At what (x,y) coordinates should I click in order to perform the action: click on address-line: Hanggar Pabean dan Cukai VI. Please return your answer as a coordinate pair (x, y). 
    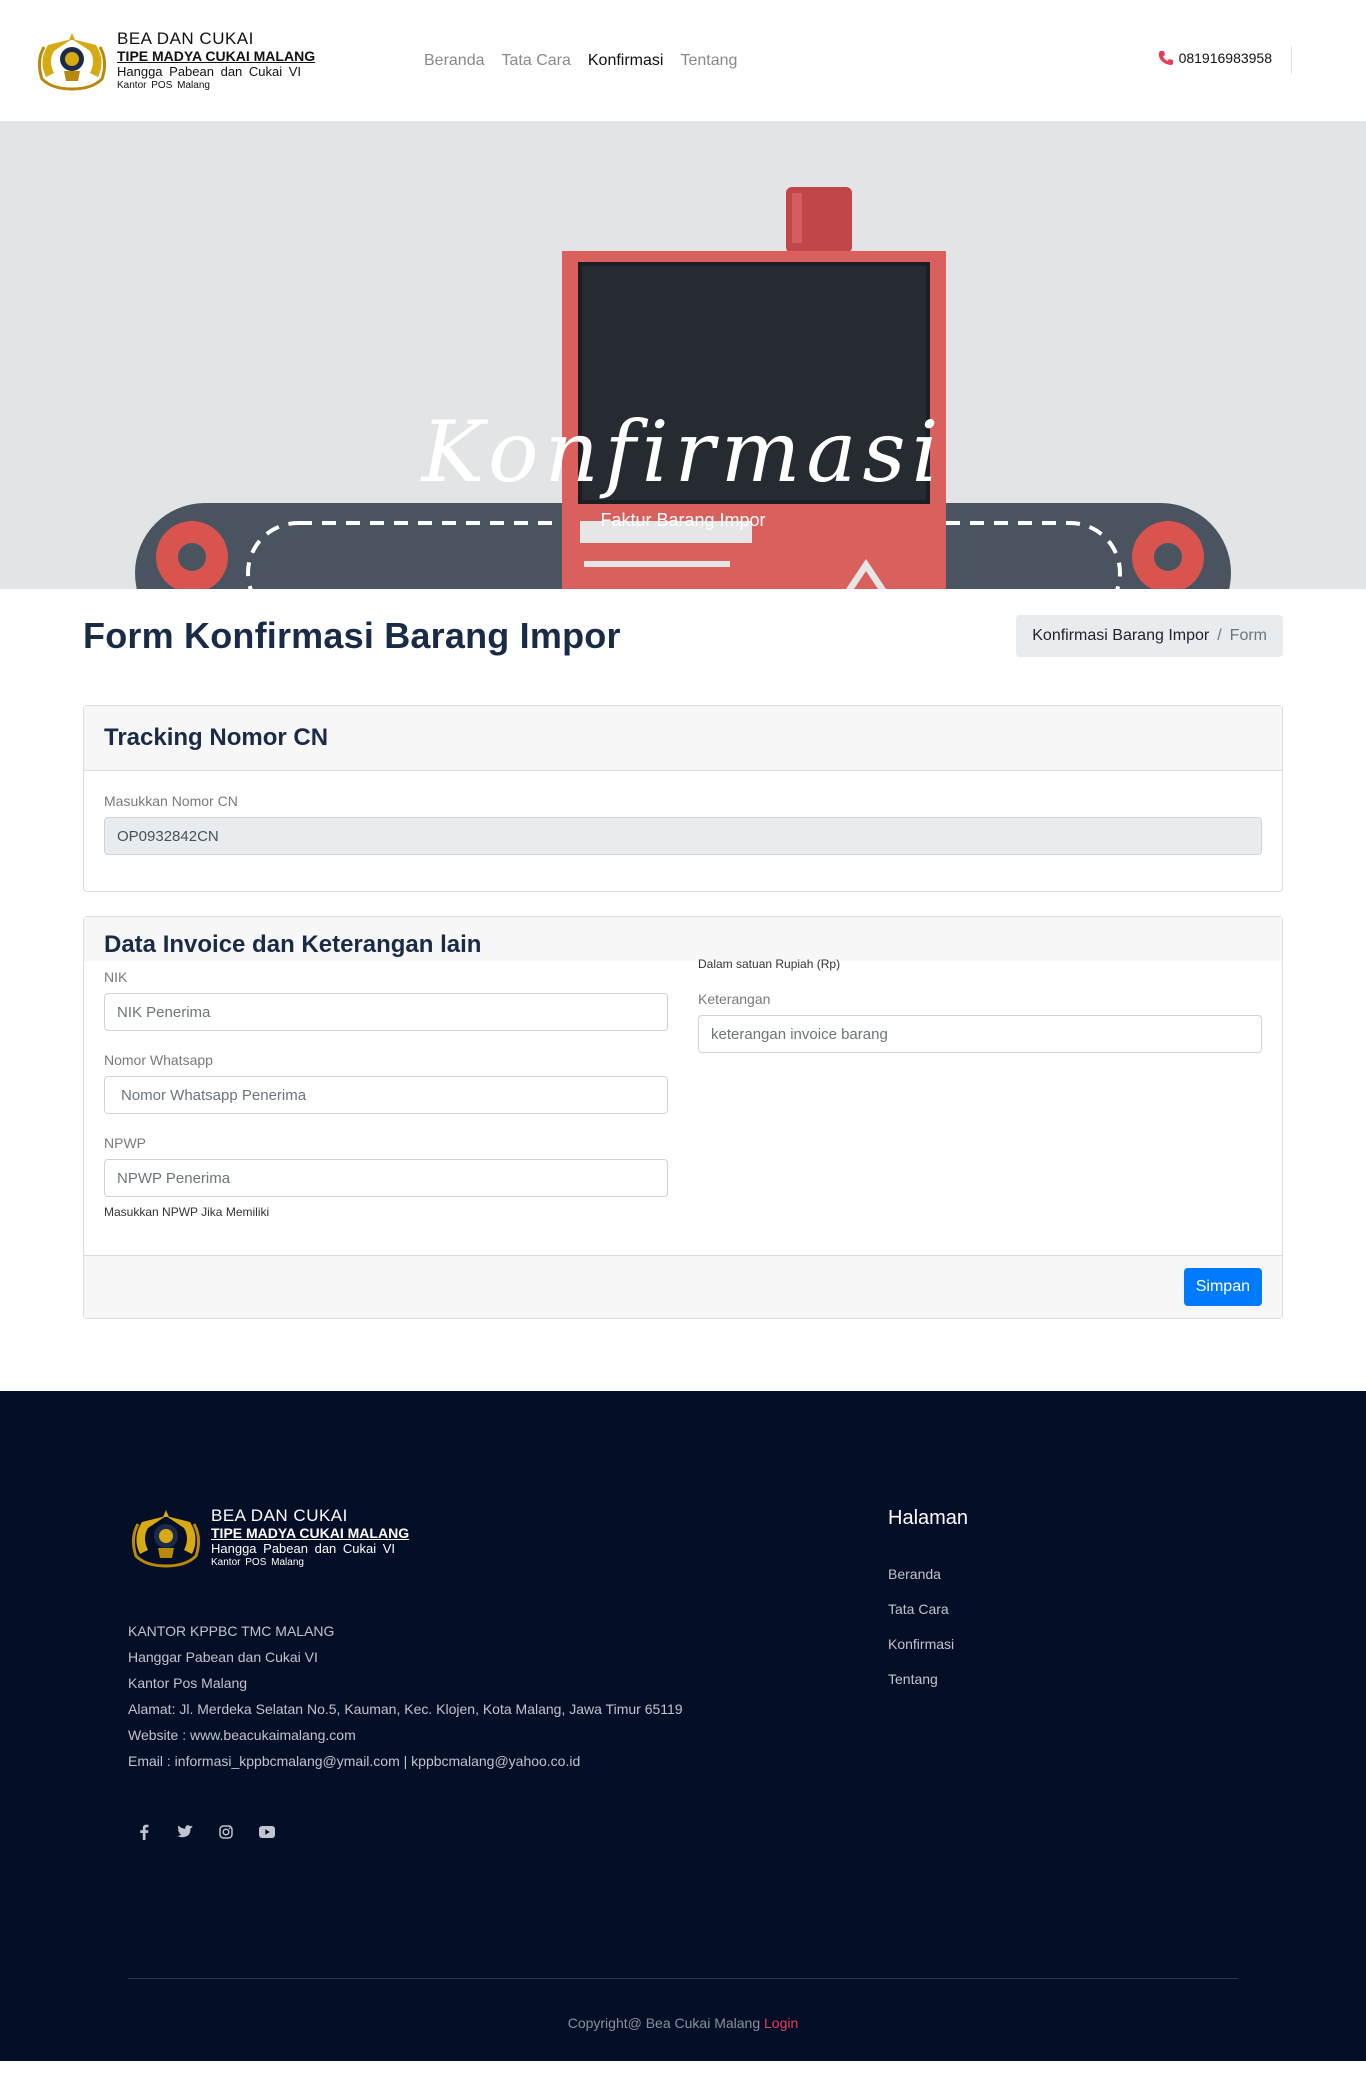
    Looking at the image, I should click on (223, 1657).